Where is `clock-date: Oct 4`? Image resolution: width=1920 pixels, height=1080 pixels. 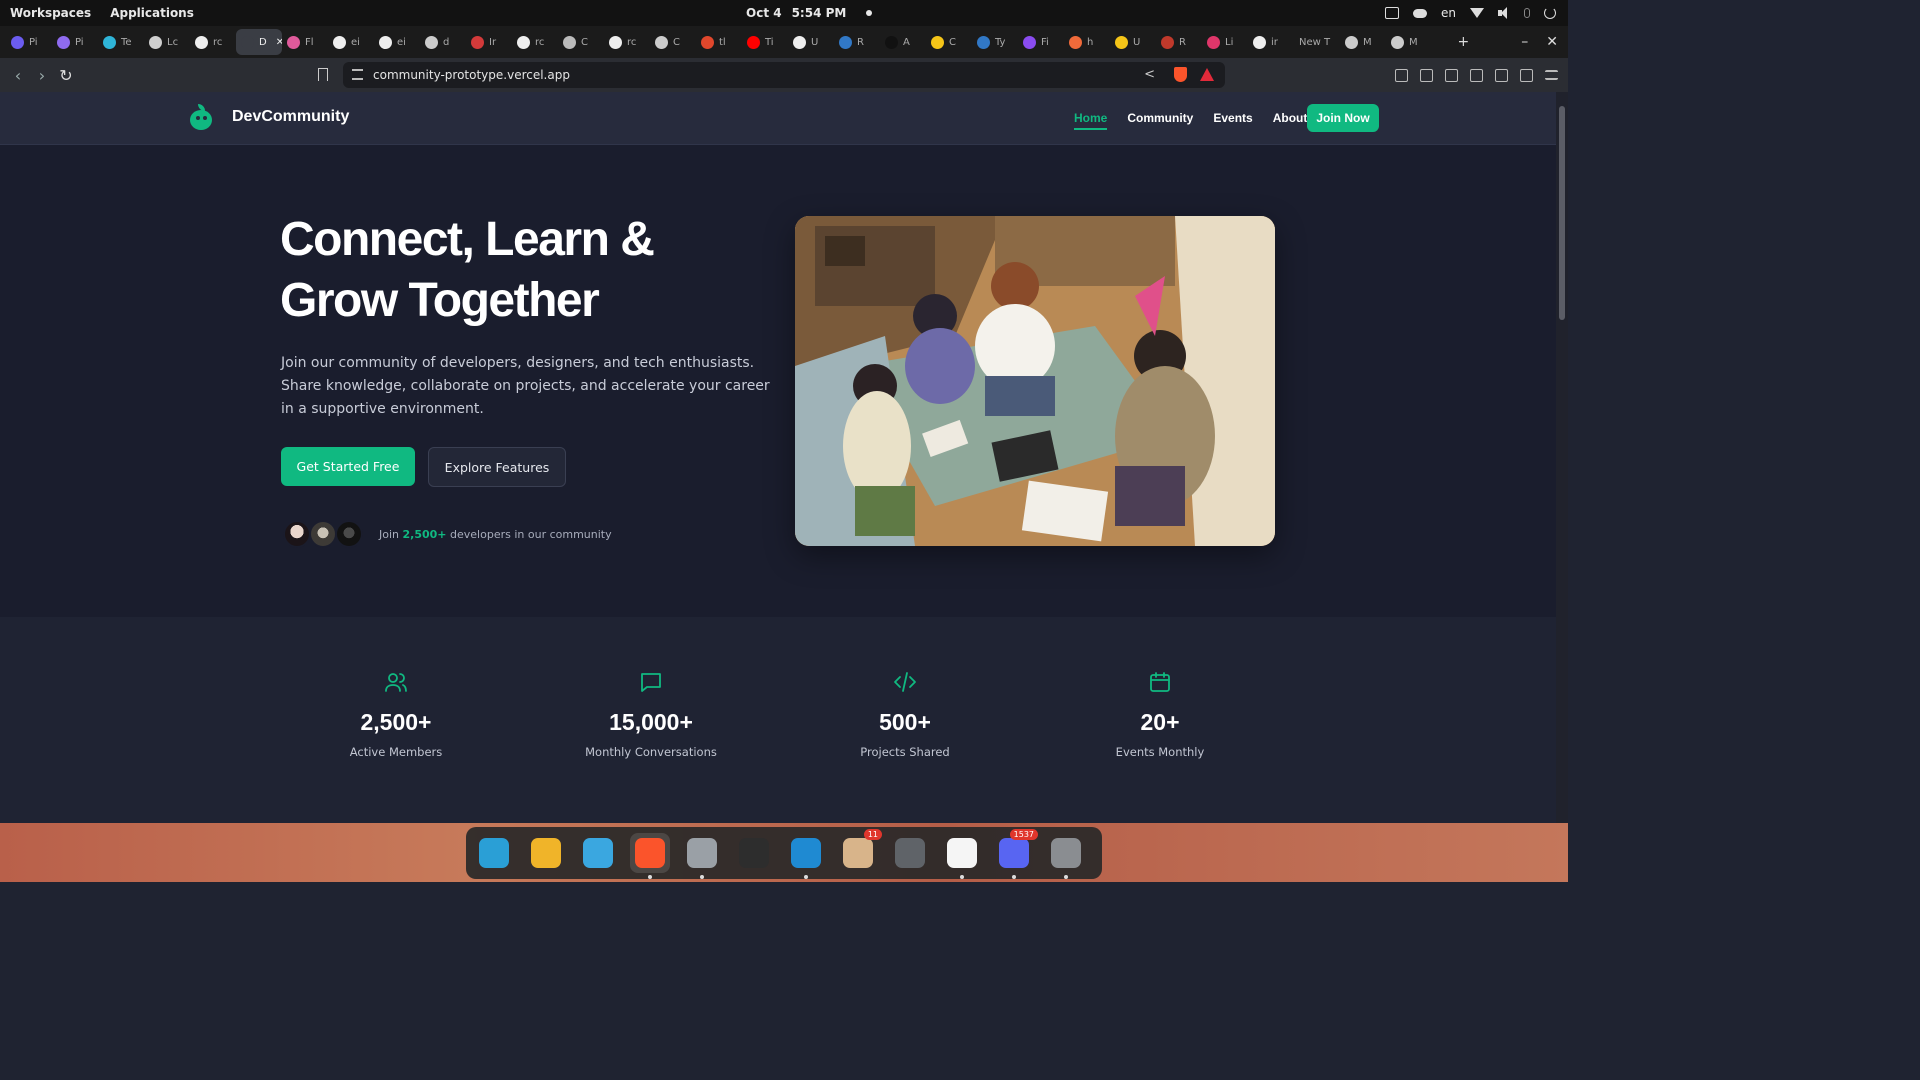
clock-date: Oct 4 is located at coordinates (764, 13).